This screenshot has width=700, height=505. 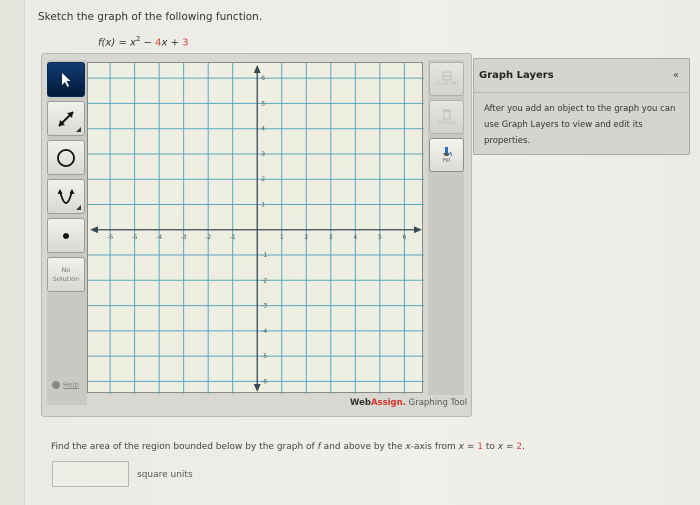 I want to click on circle-icon, so click(x=66, y=157).